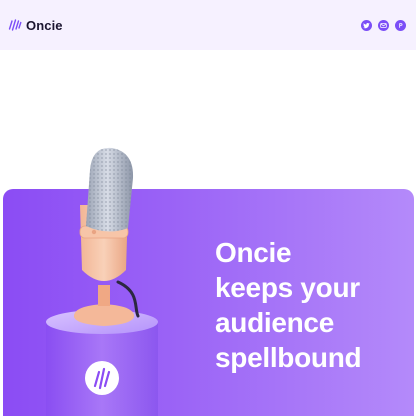  I want to click on brand-name: Oncie, so click(44, 25).